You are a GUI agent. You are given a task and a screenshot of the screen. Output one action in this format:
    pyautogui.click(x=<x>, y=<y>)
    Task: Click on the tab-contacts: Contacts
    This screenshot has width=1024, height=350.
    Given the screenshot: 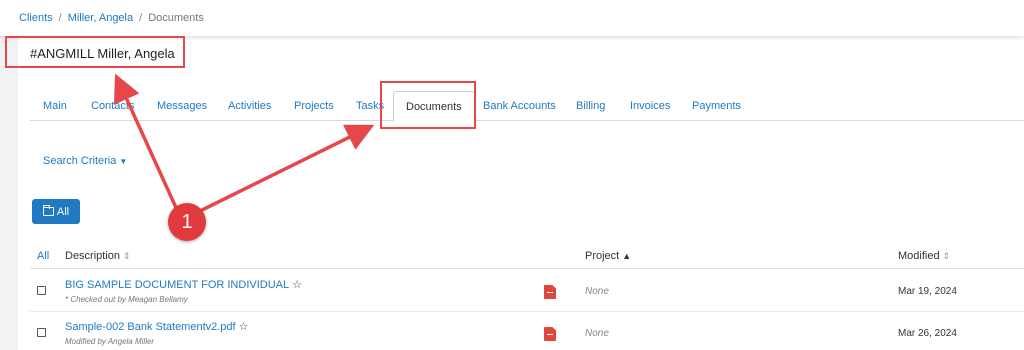 What is the action you would take?
    pyautogui.click(x=112, y=106)
    